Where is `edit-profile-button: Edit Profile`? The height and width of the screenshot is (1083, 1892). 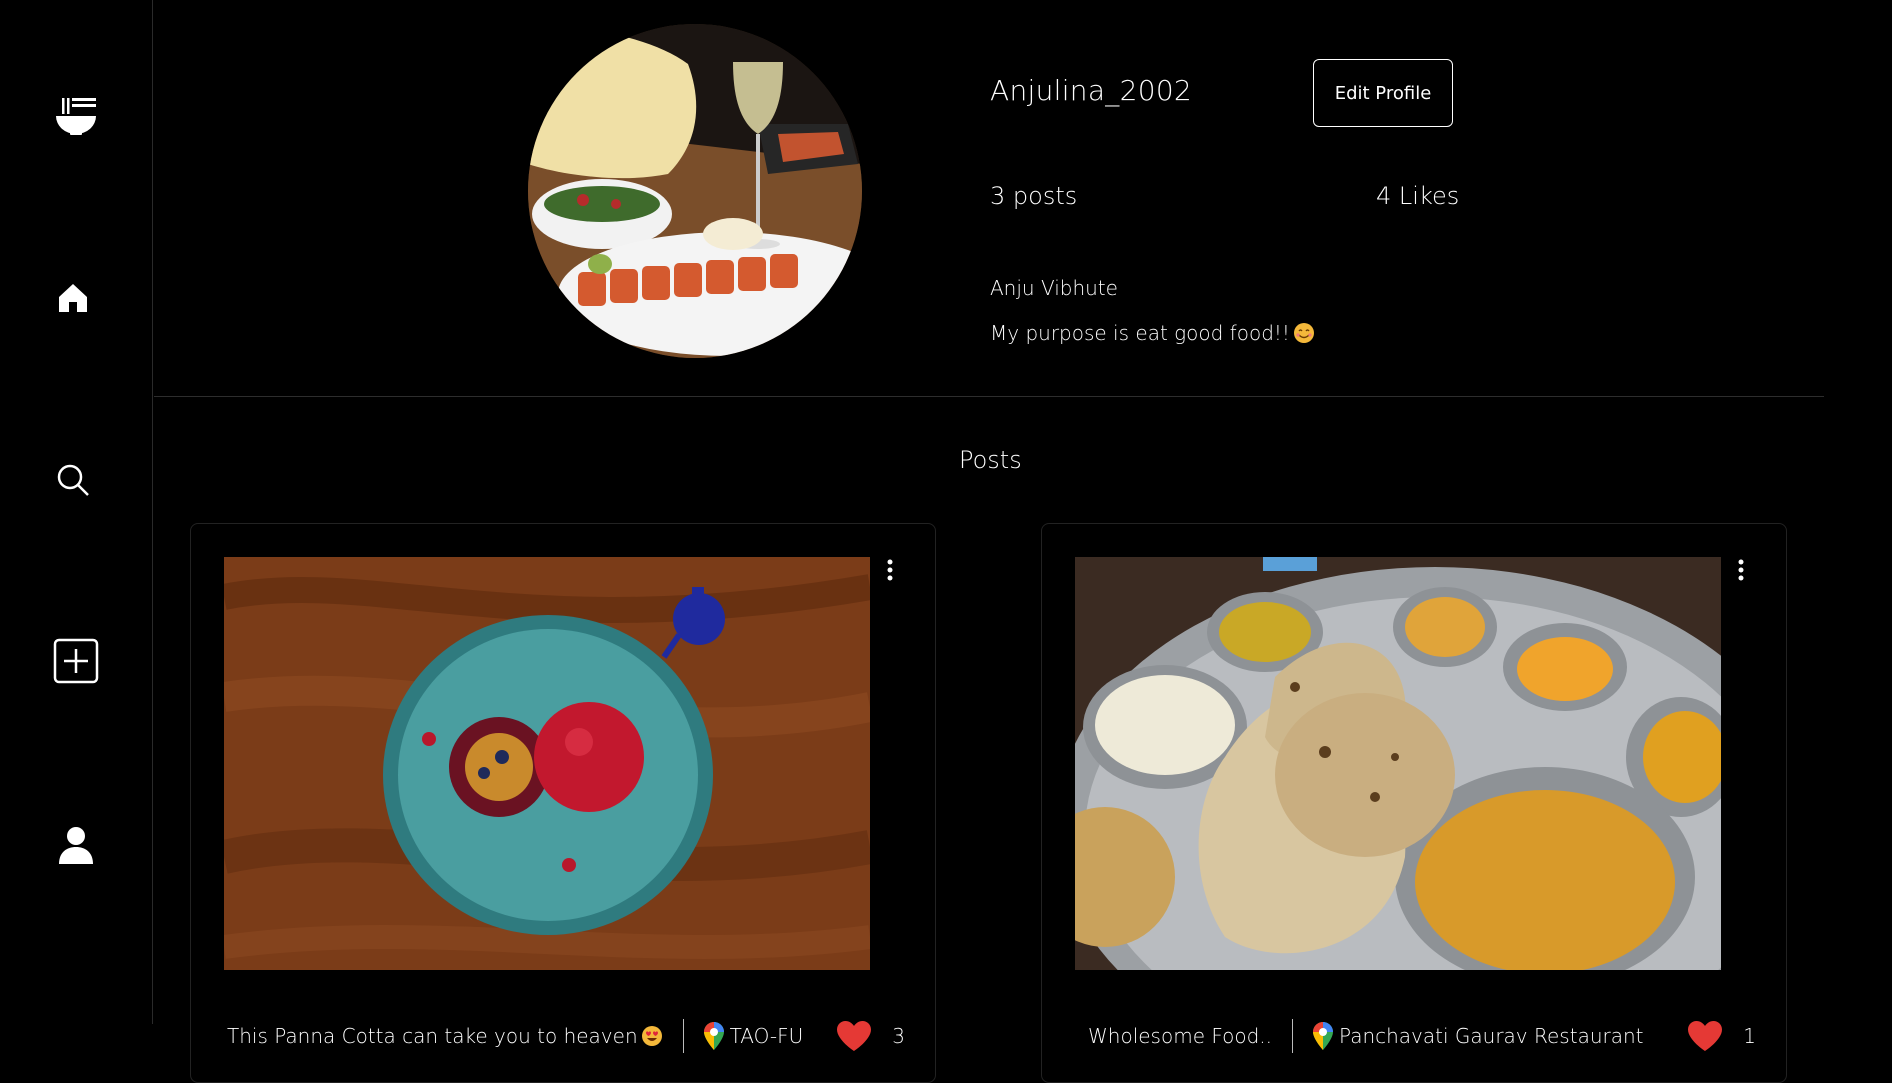
edit-profile-button: Edit Profile is located at coordinates (1383, 93).